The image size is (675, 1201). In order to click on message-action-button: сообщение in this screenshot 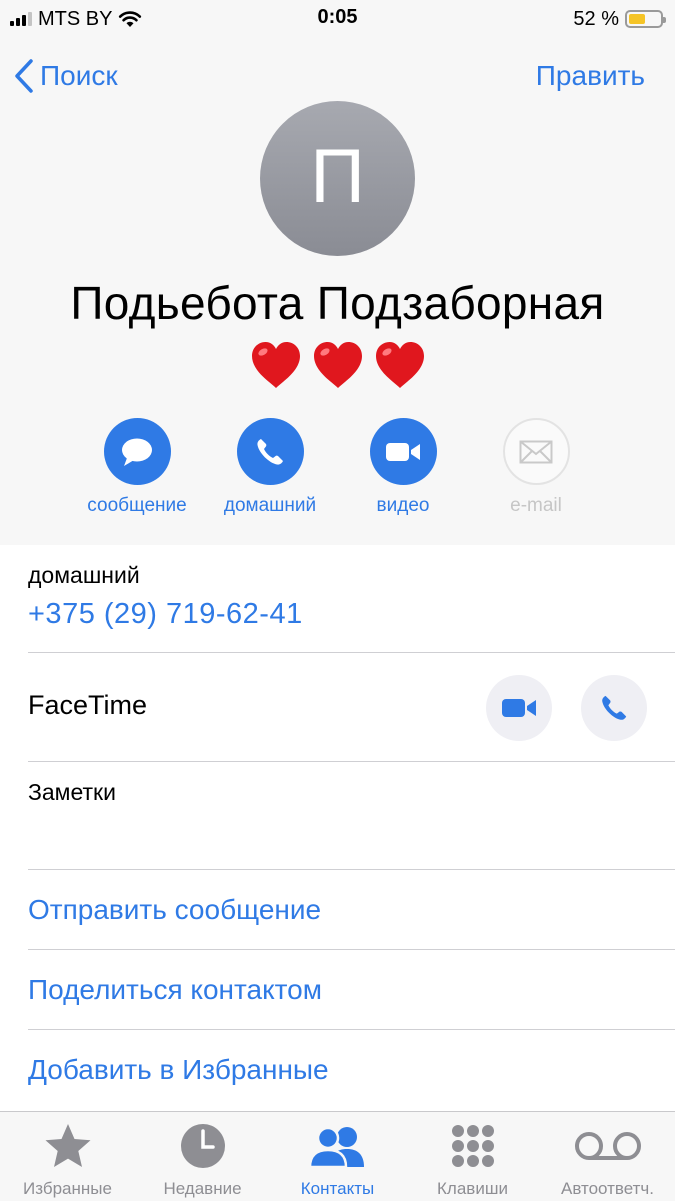, I will do `click(137, 467)`.